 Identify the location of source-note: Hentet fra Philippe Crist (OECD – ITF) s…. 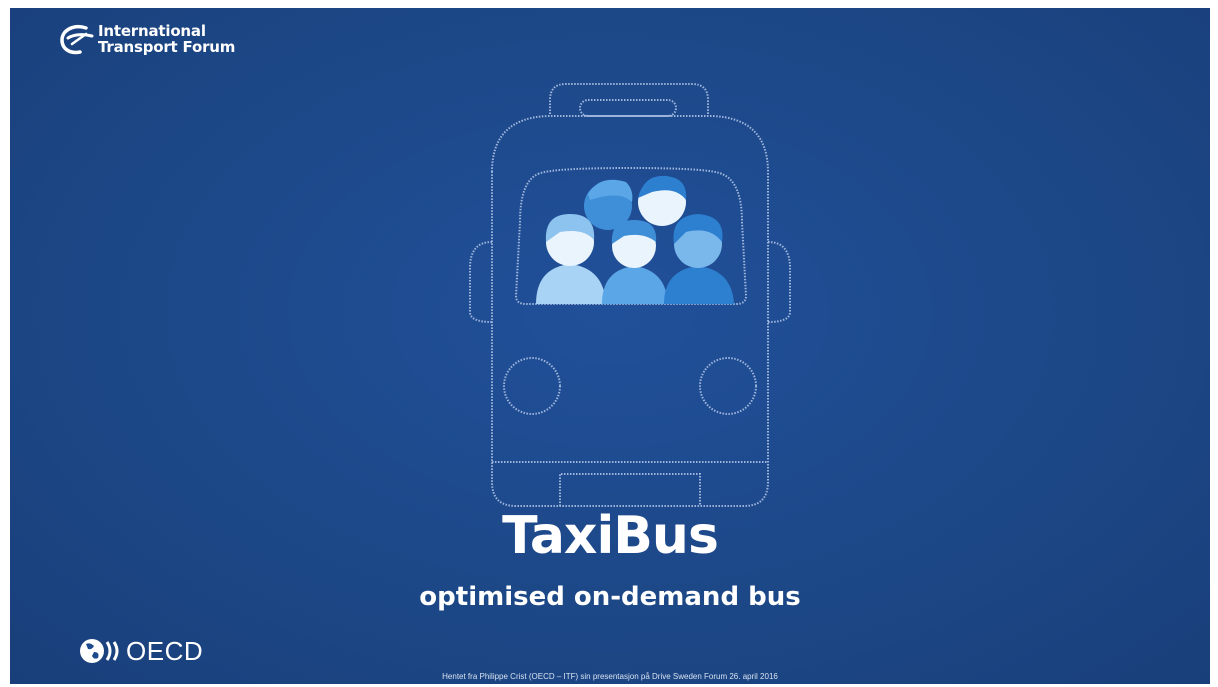
(610, 676).